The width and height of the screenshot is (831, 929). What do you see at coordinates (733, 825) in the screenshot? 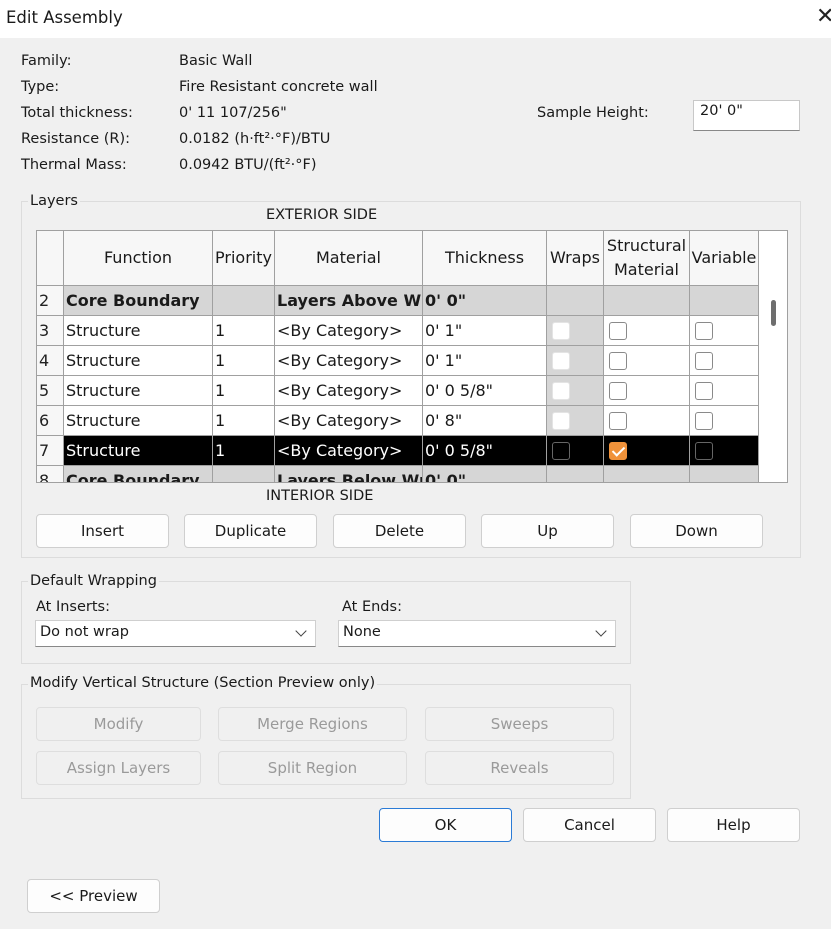
I see `help-button: Help` at bounding box center [733, 825].